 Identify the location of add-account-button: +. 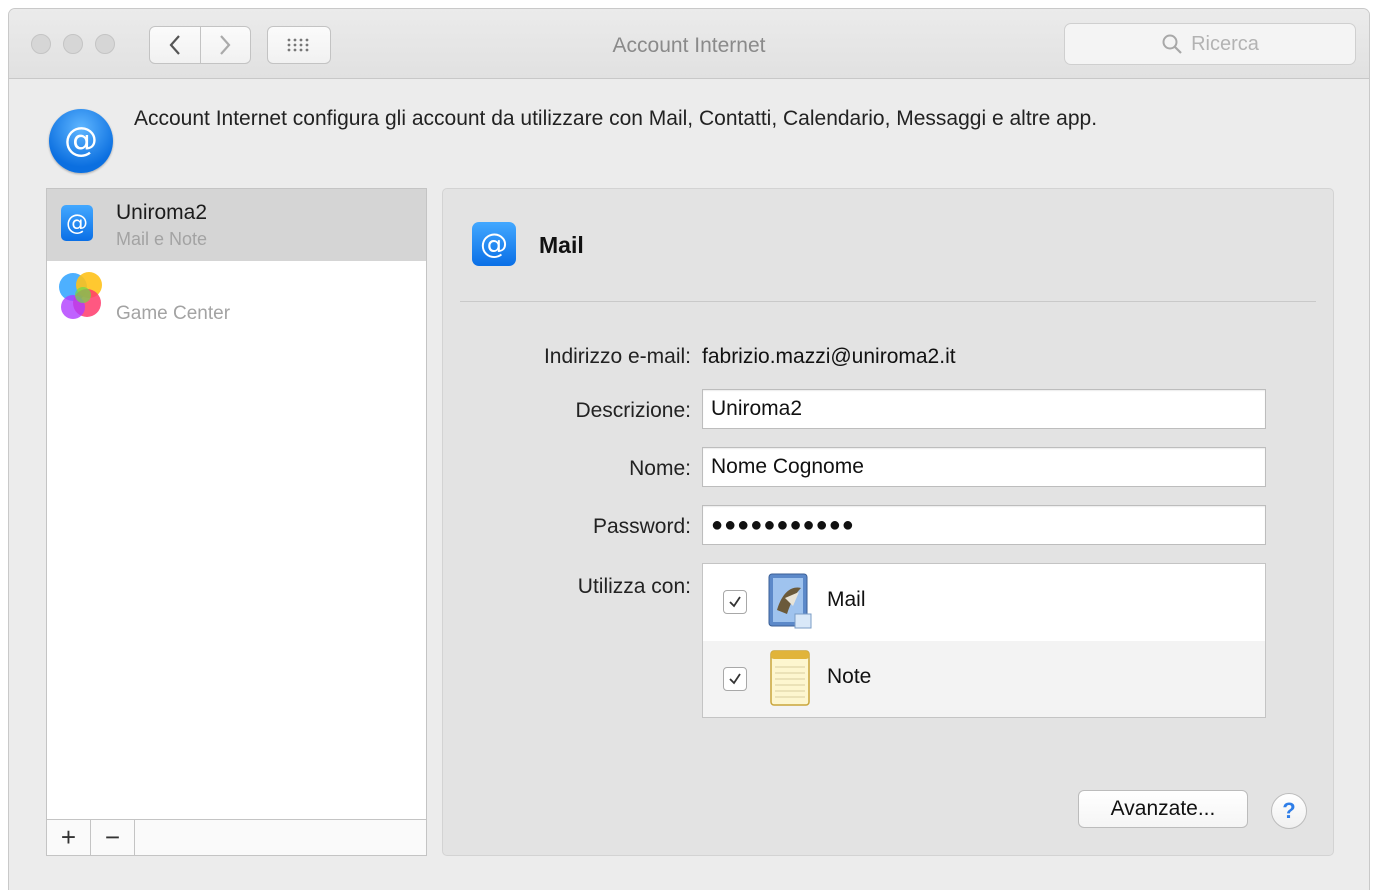
(69, 837).